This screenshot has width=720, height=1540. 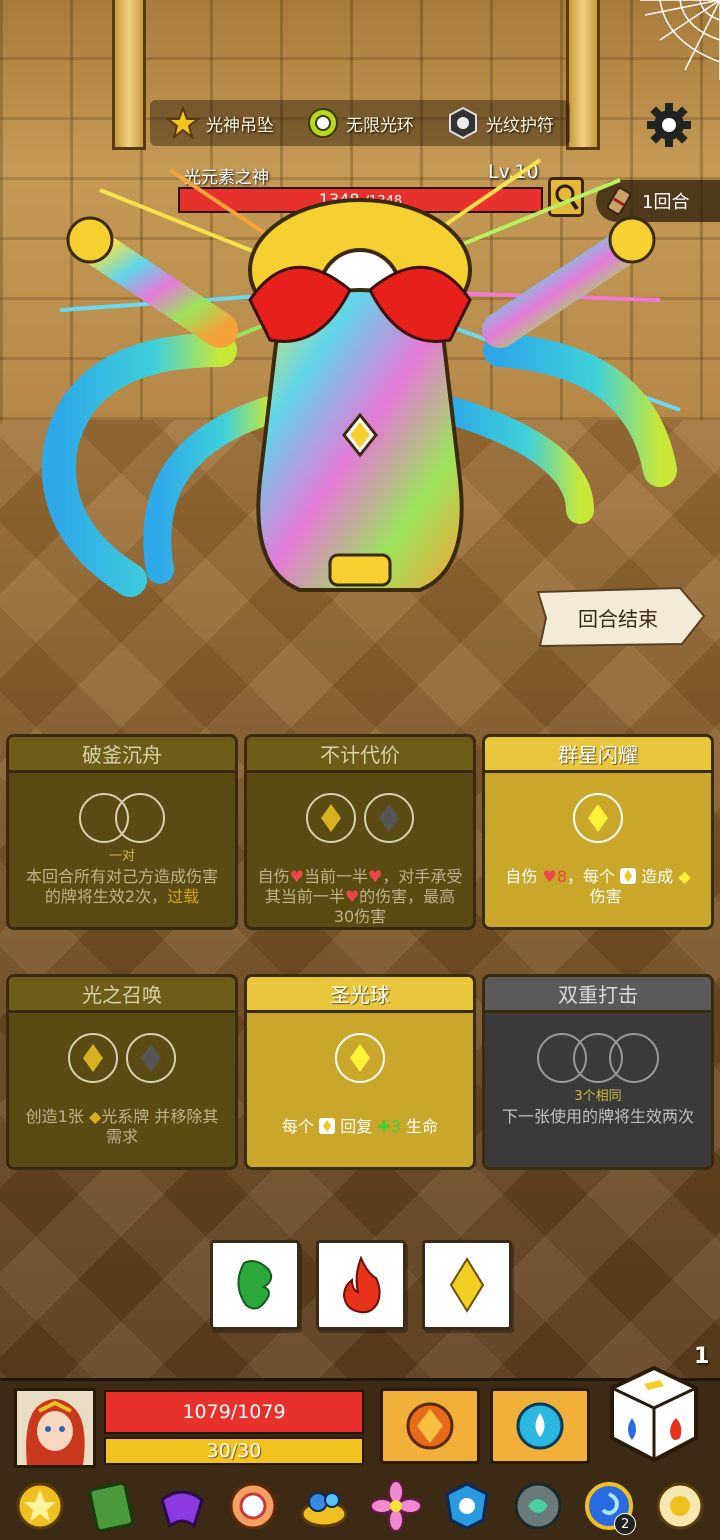 I want to click on fire-die, so click(x=361, y=1285).